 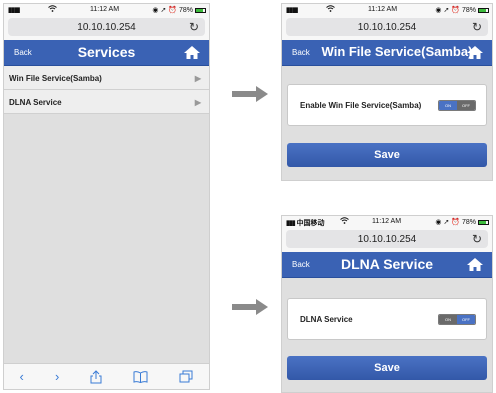 What do you see at coordinates (106, 102) in the screenshot?
I see `list-item-dlna: DLNA Service ▶` at bounding box center [106, 102].